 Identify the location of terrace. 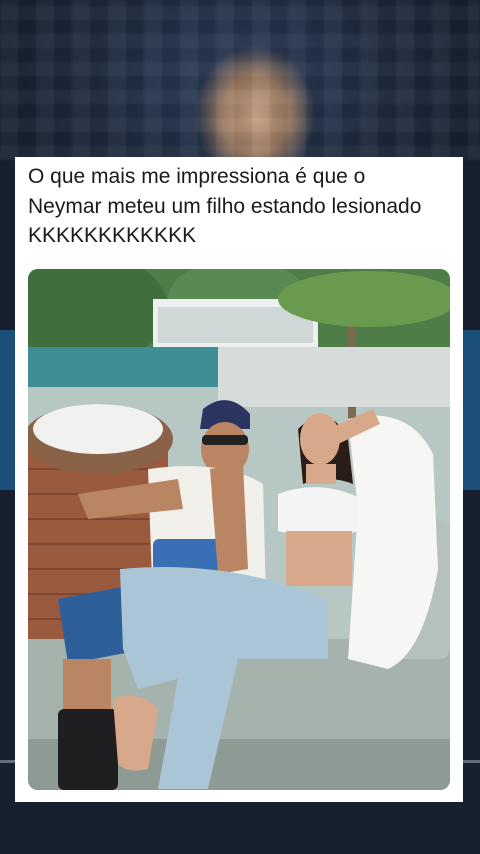
(334, 377).